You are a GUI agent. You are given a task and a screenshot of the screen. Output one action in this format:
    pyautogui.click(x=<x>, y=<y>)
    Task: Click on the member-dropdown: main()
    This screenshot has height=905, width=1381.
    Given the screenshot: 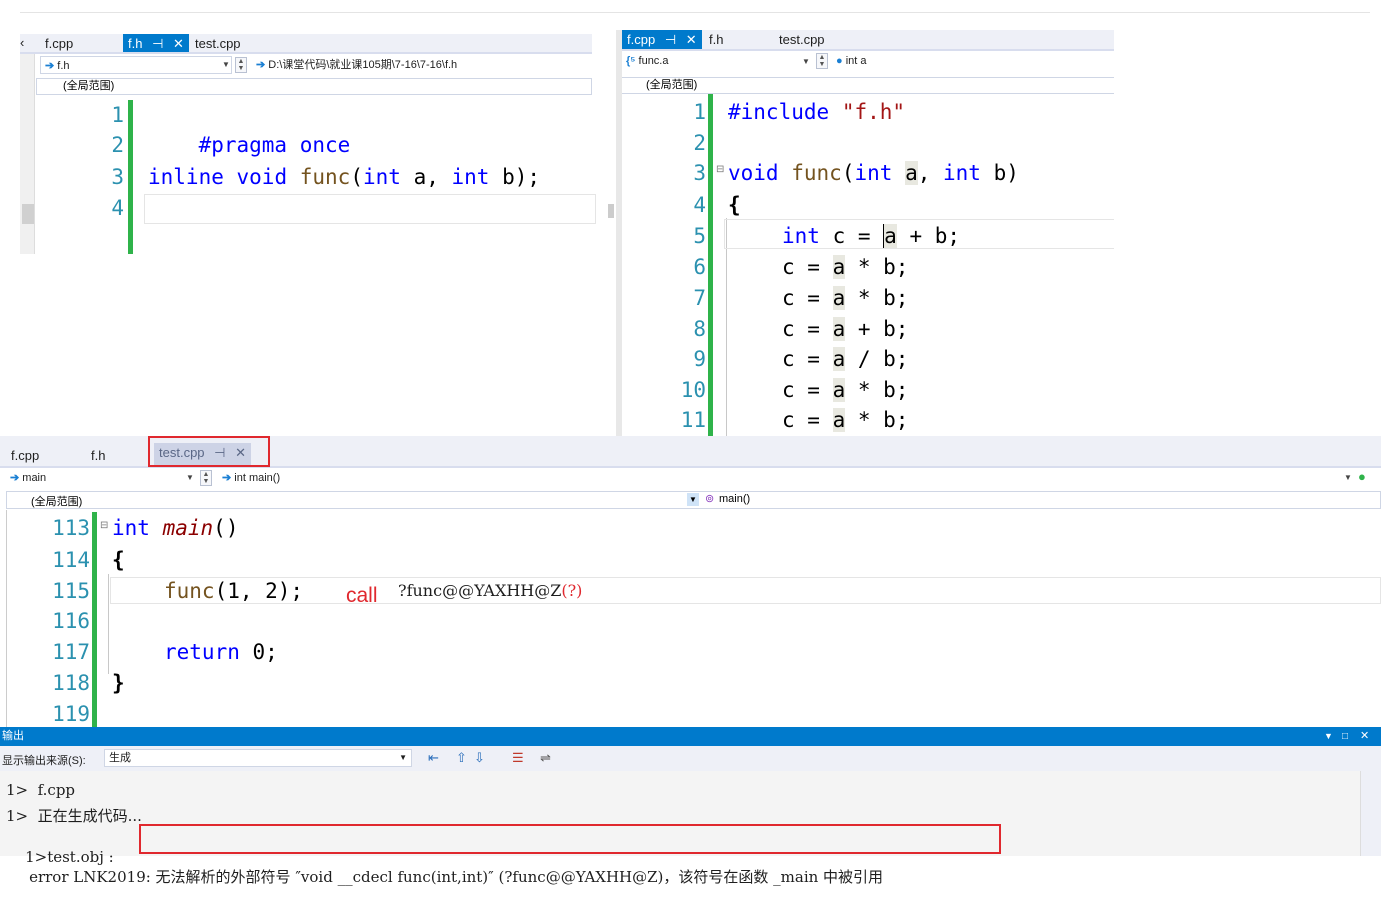 What is the action you would take?
    pyautogui.click(x=734, y=499)
    